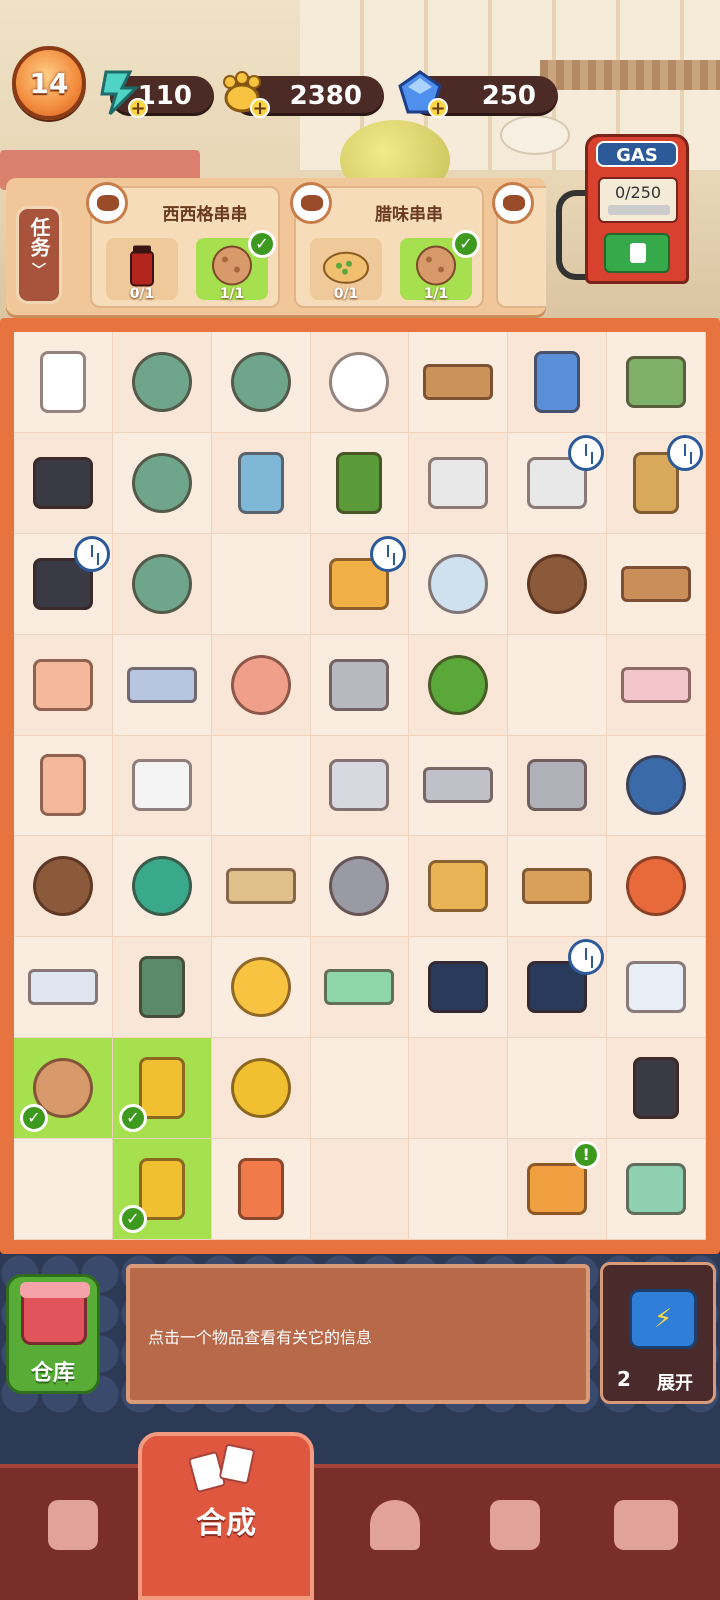  I want to click on add-energy-icon: +, so click(138, 108).